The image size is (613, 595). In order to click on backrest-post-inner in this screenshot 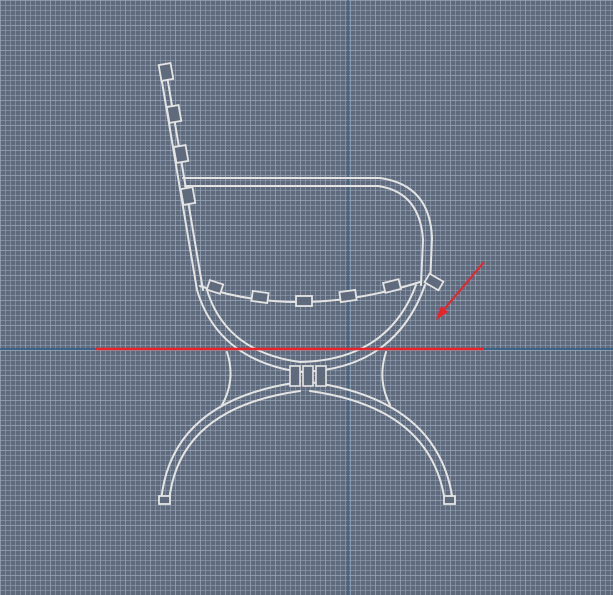, I will do `click(184, 180)`.